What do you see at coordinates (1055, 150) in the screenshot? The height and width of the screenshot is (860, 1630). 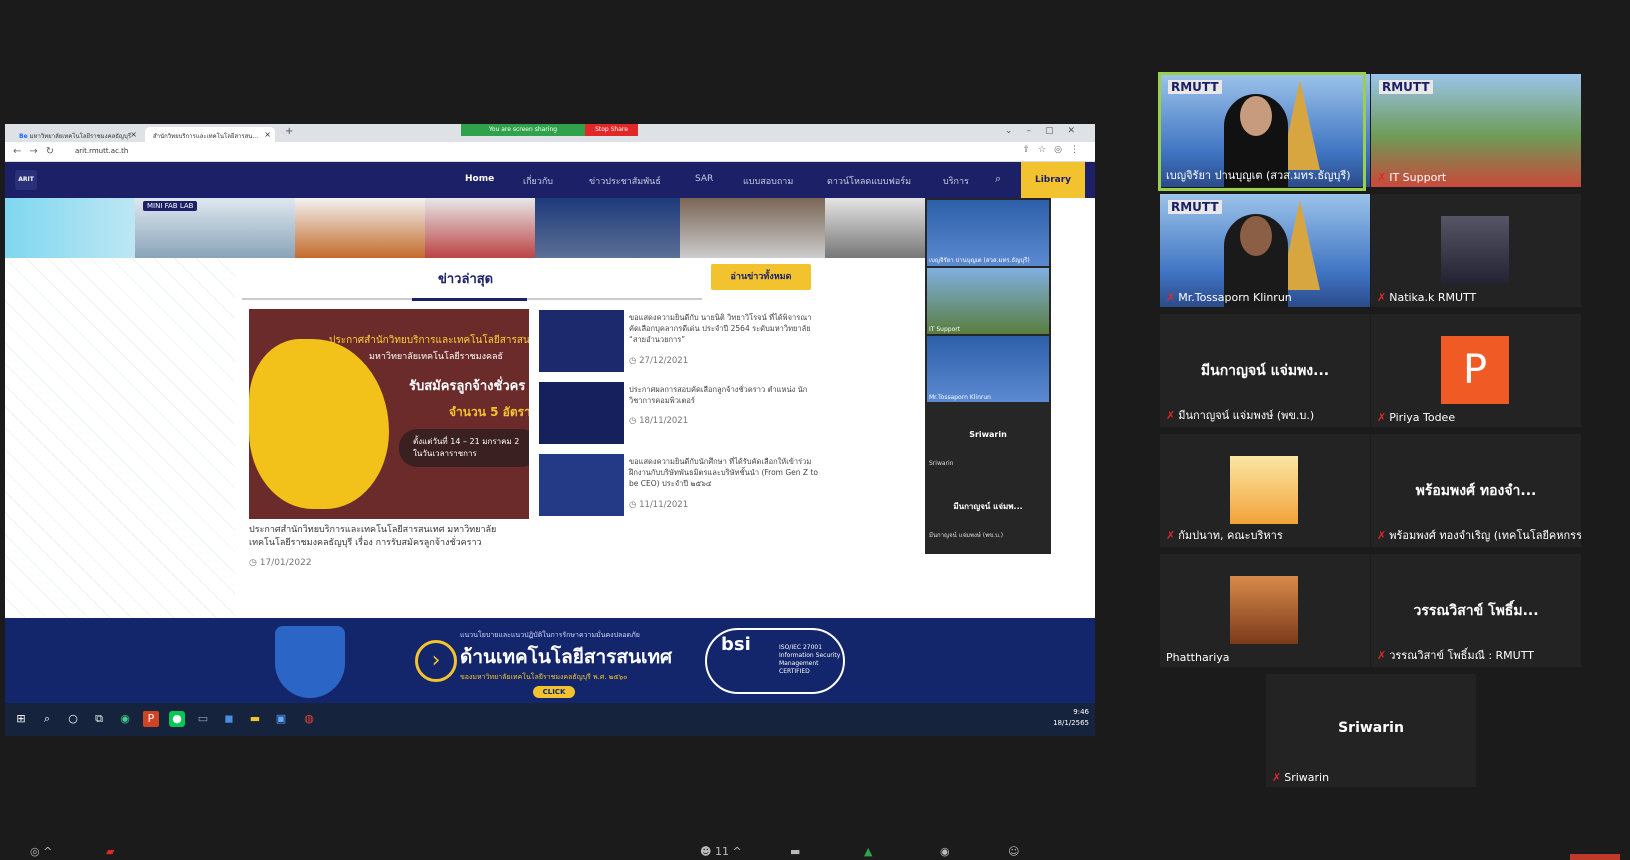 I see `browser-tools-icons: ⇪☆◎⋮` at bounding box center [1055, 150].